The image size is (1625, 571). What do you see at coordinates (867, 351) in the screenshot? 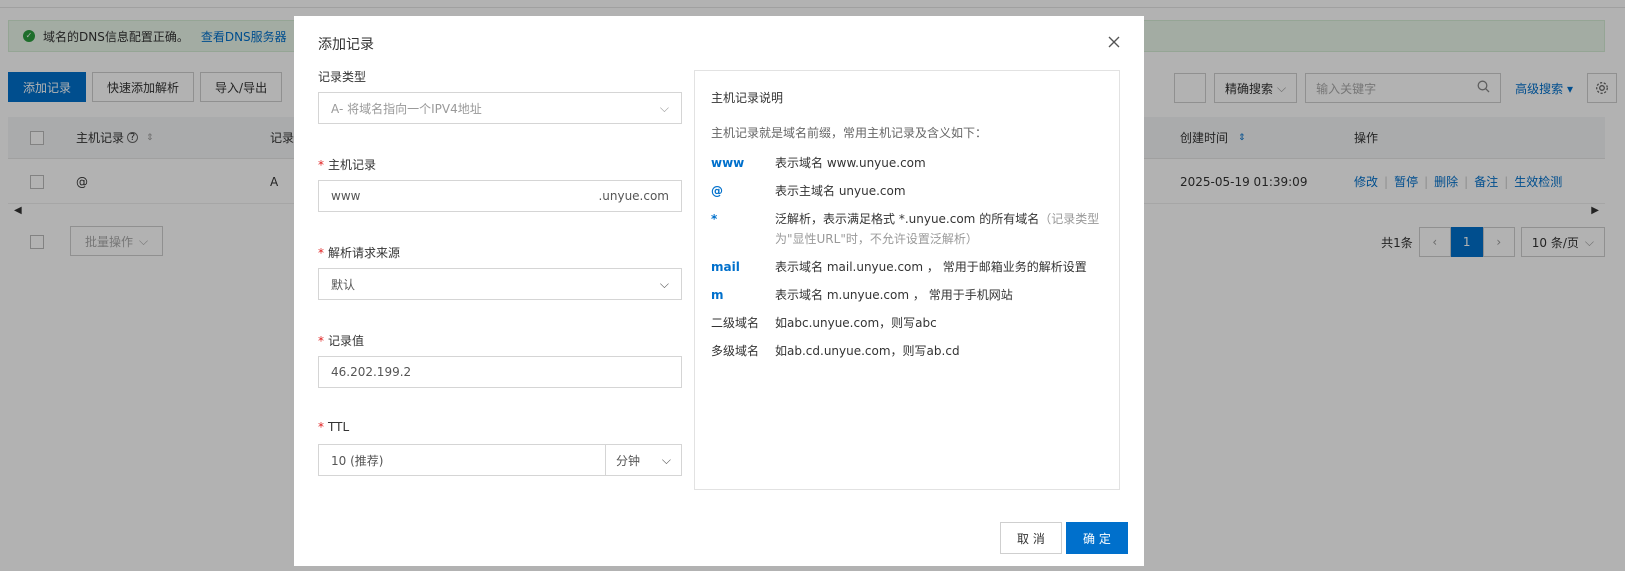
I see `help-desc: 如ab.cd.unyue.com，则写ab.cd` at bounding box center [867, 351].